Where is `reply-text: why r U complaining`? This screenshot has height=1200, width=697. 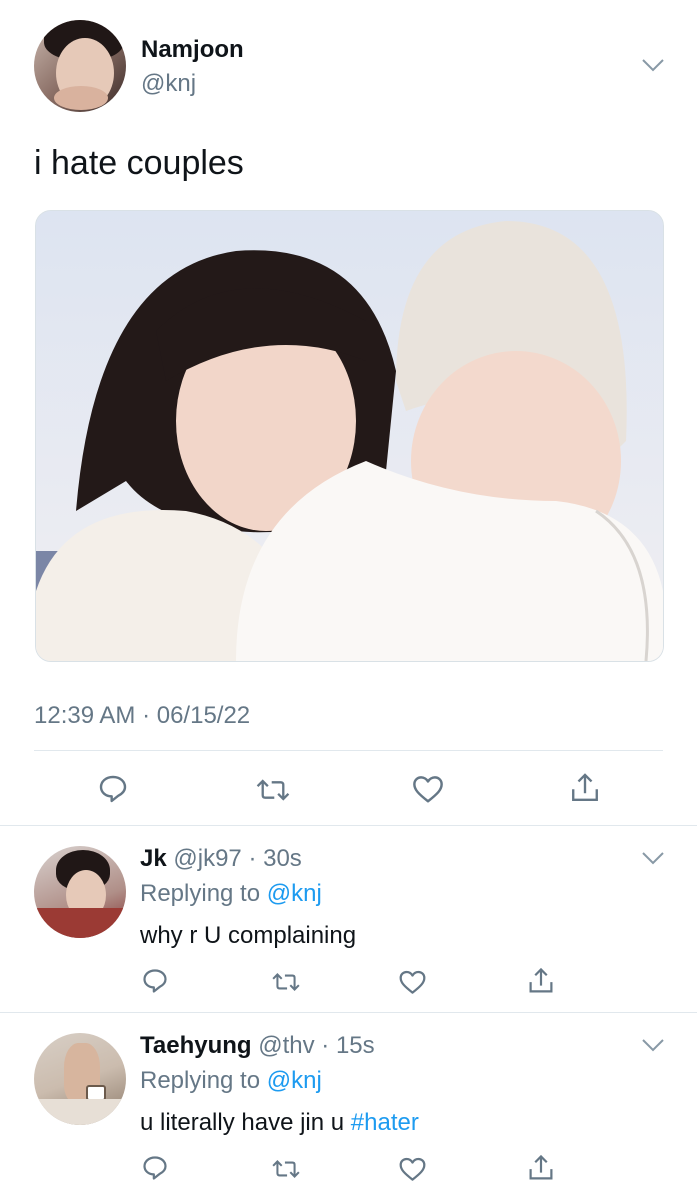
reply-text: why r U complaining is located at coordinates (248, 936).